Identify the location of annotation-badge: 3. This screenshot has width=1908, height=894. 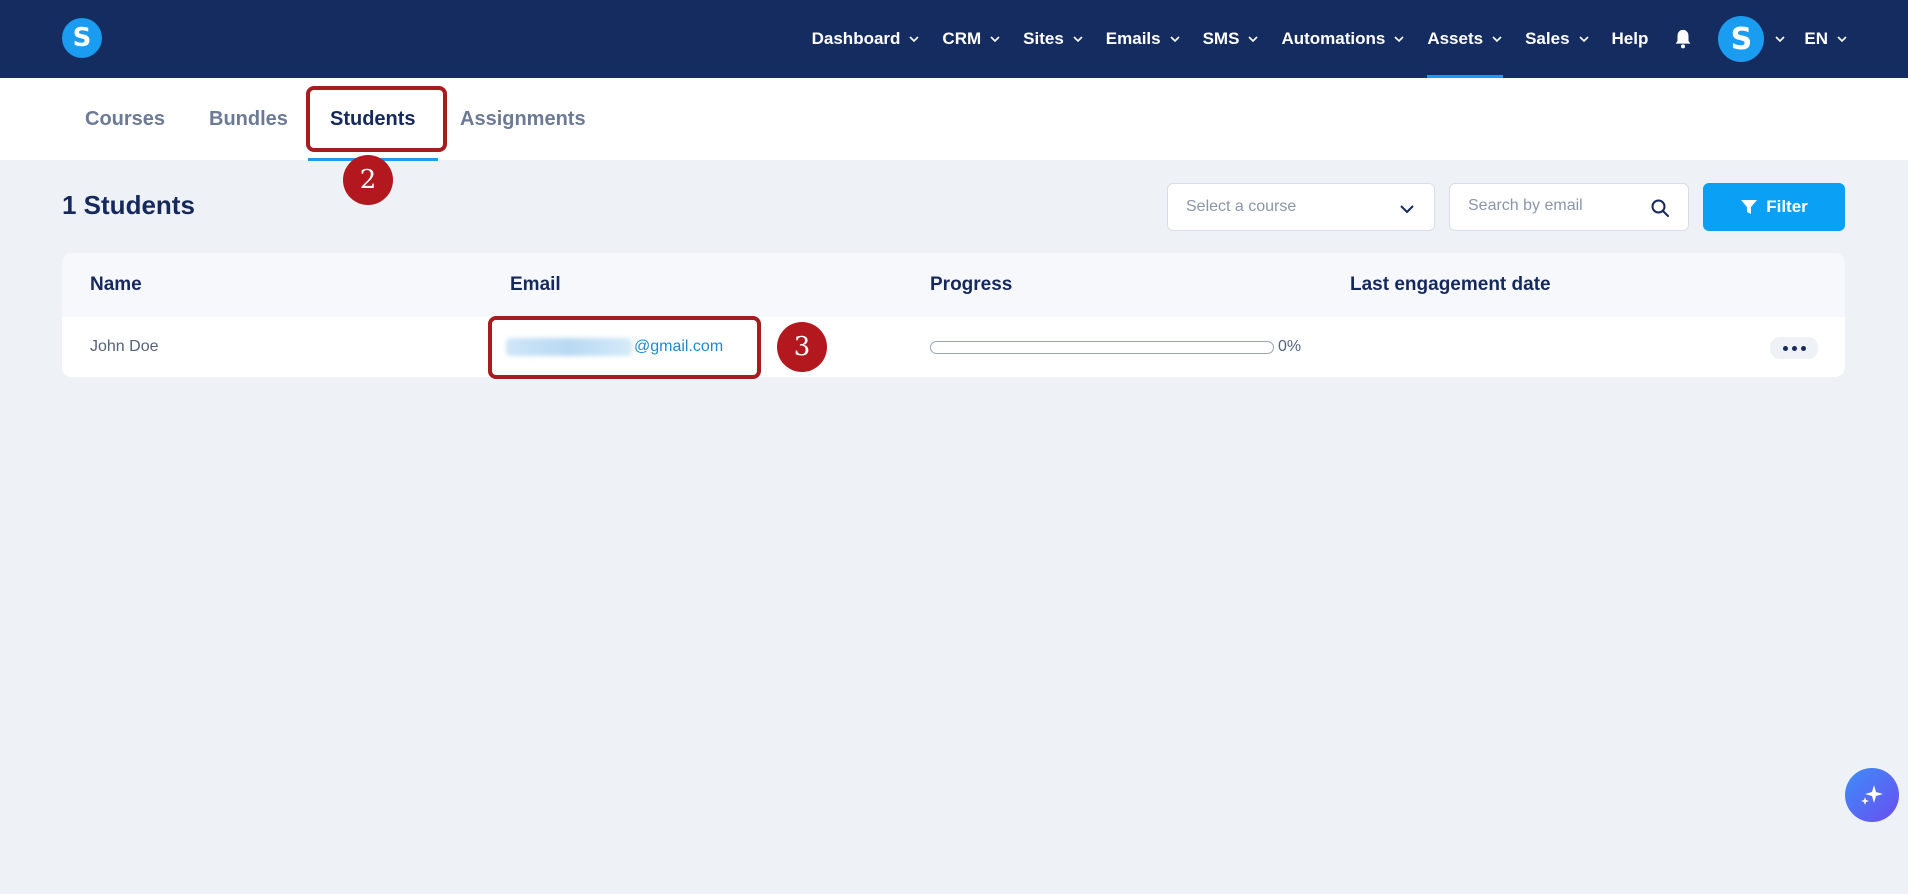
(802, 347).